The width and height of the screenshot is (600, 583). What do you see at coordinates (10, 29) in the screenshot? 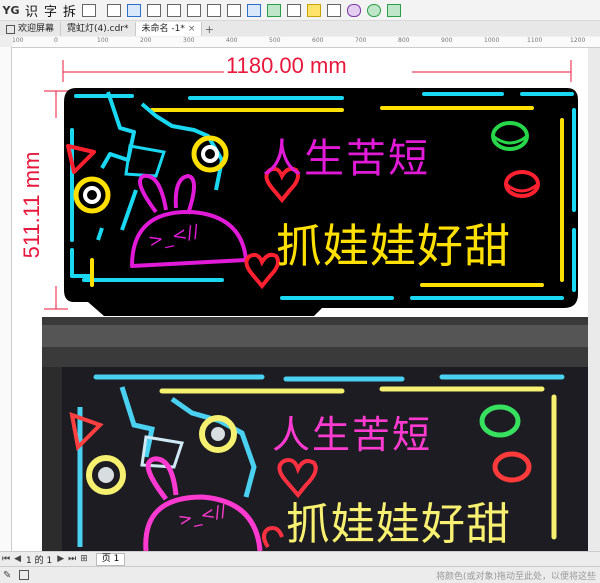
I see `home-icon` at bounding box center [10, 29].